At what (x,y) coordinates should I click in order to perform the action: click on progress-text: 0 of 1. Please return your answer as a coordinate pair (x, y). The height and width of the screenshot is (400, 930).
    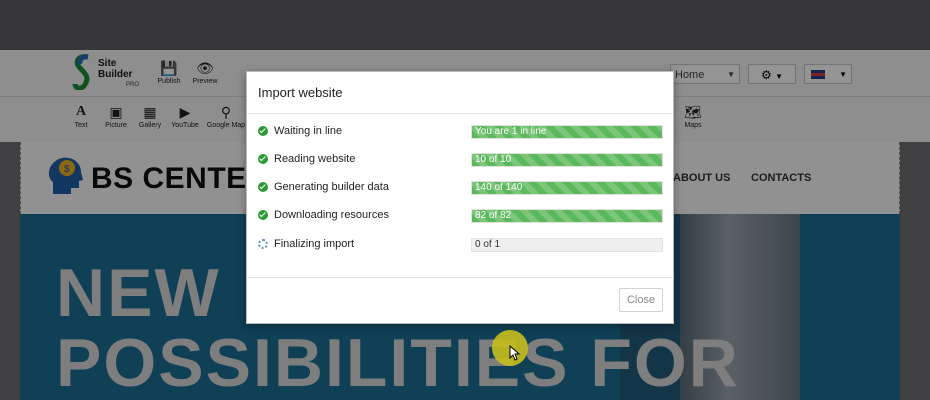
    Looking at the image, I should click on (488, 244).